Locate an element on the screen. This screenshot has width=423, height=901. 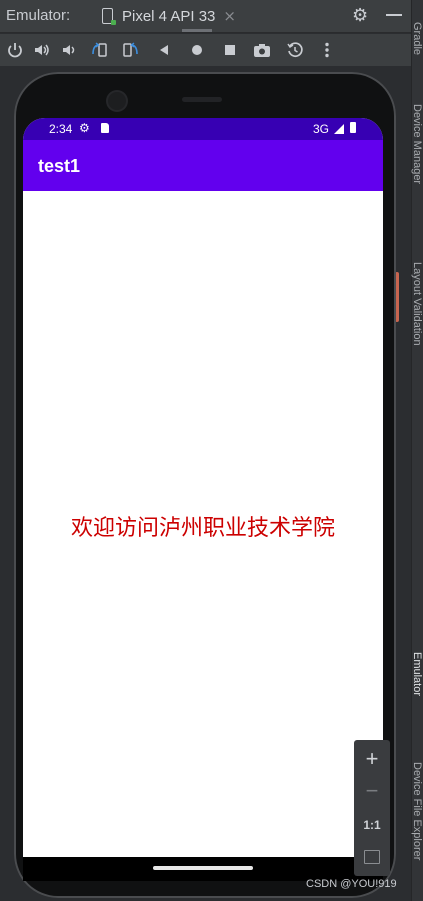
minimize-icon is located at coordinates (394, 15).